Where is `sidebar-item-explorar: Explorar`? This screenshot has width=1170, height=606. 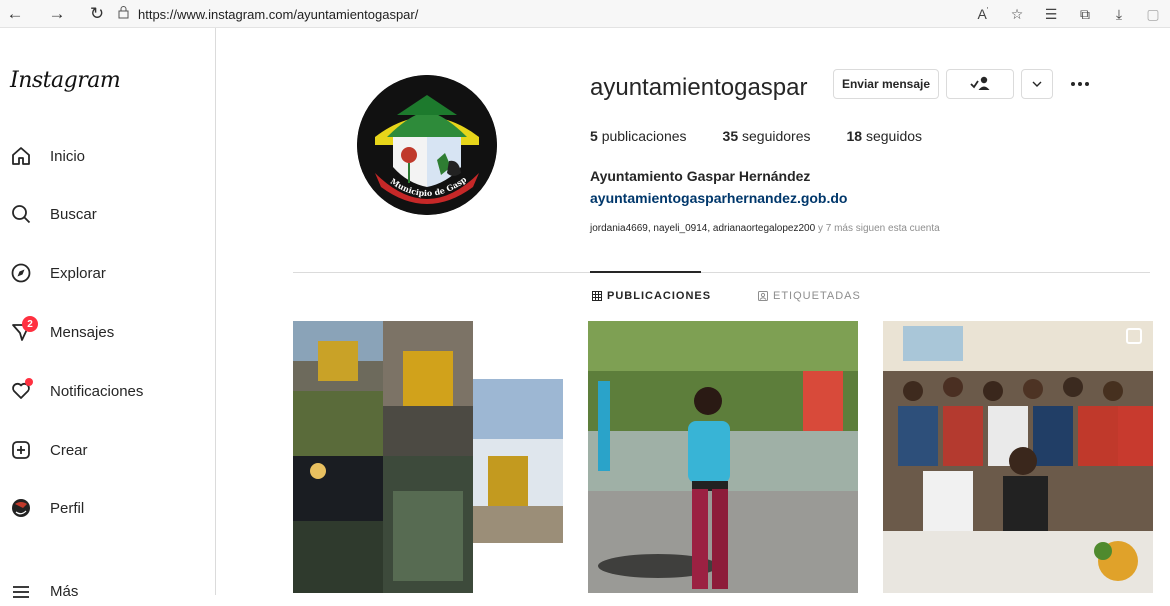
sidebar-item-explorar: Explorar is located at coordinates (58, 273).